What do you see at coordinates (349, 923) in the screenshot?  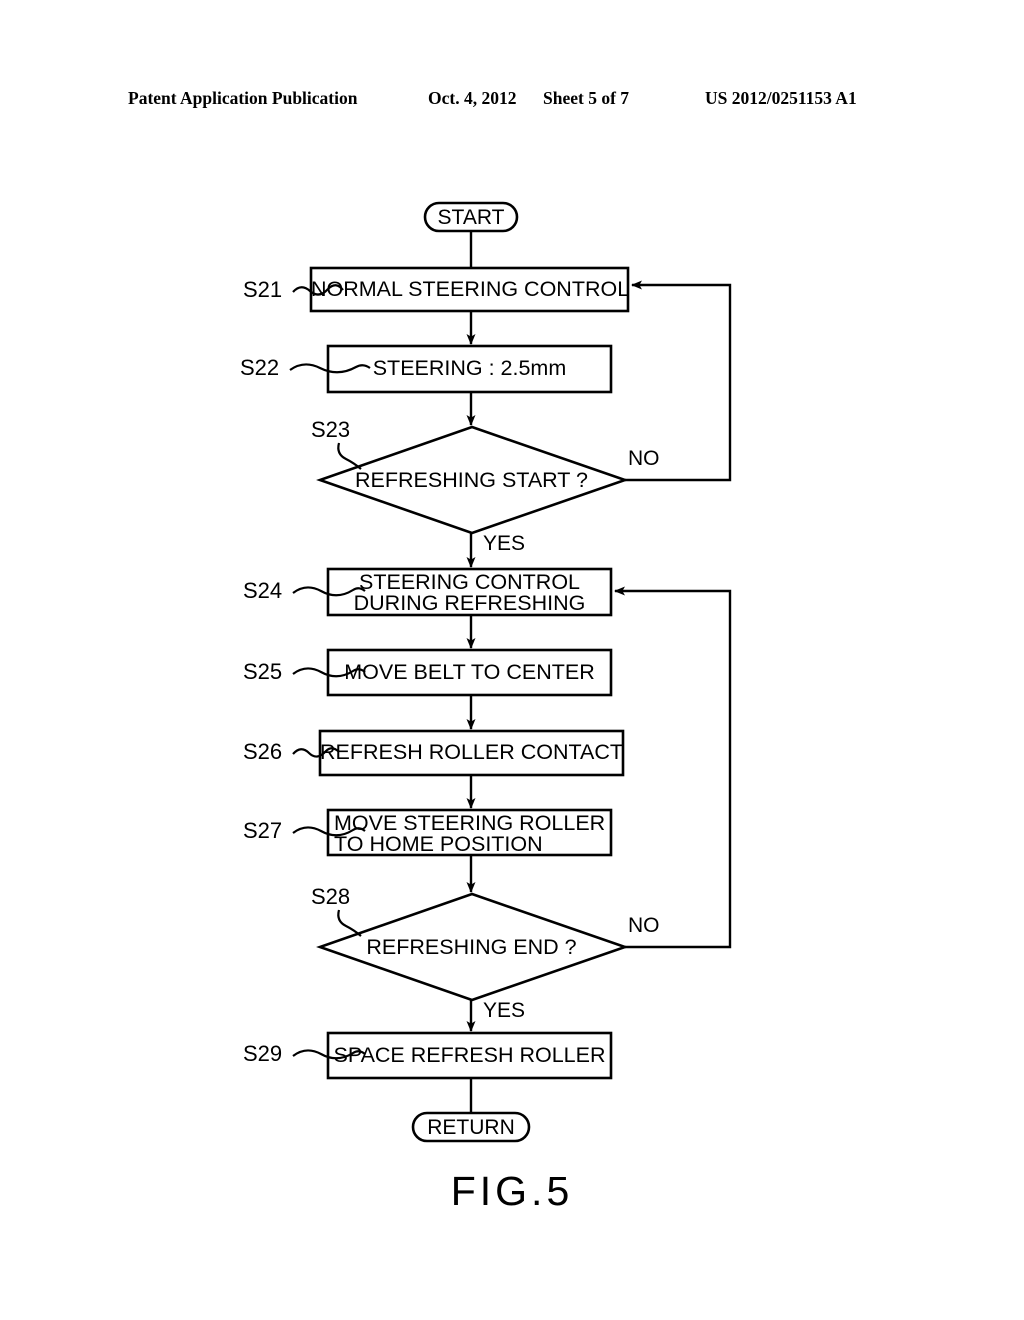 I see `leader-line-s28` at bounding box center [349, 923].